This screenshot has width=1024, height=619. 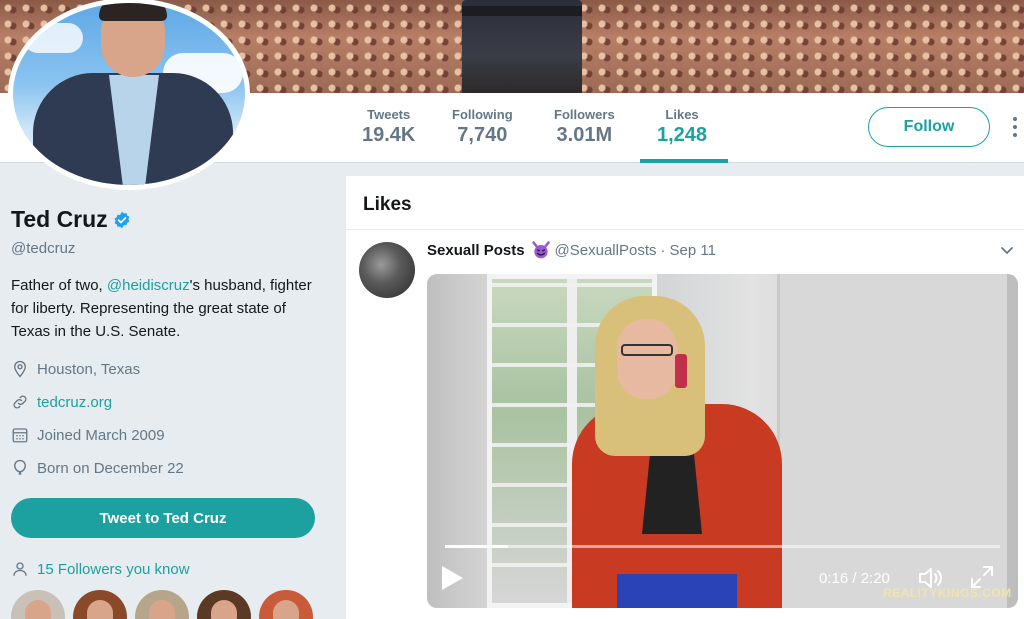 I want to click on avatar-hair, so click(x=133, y=12).